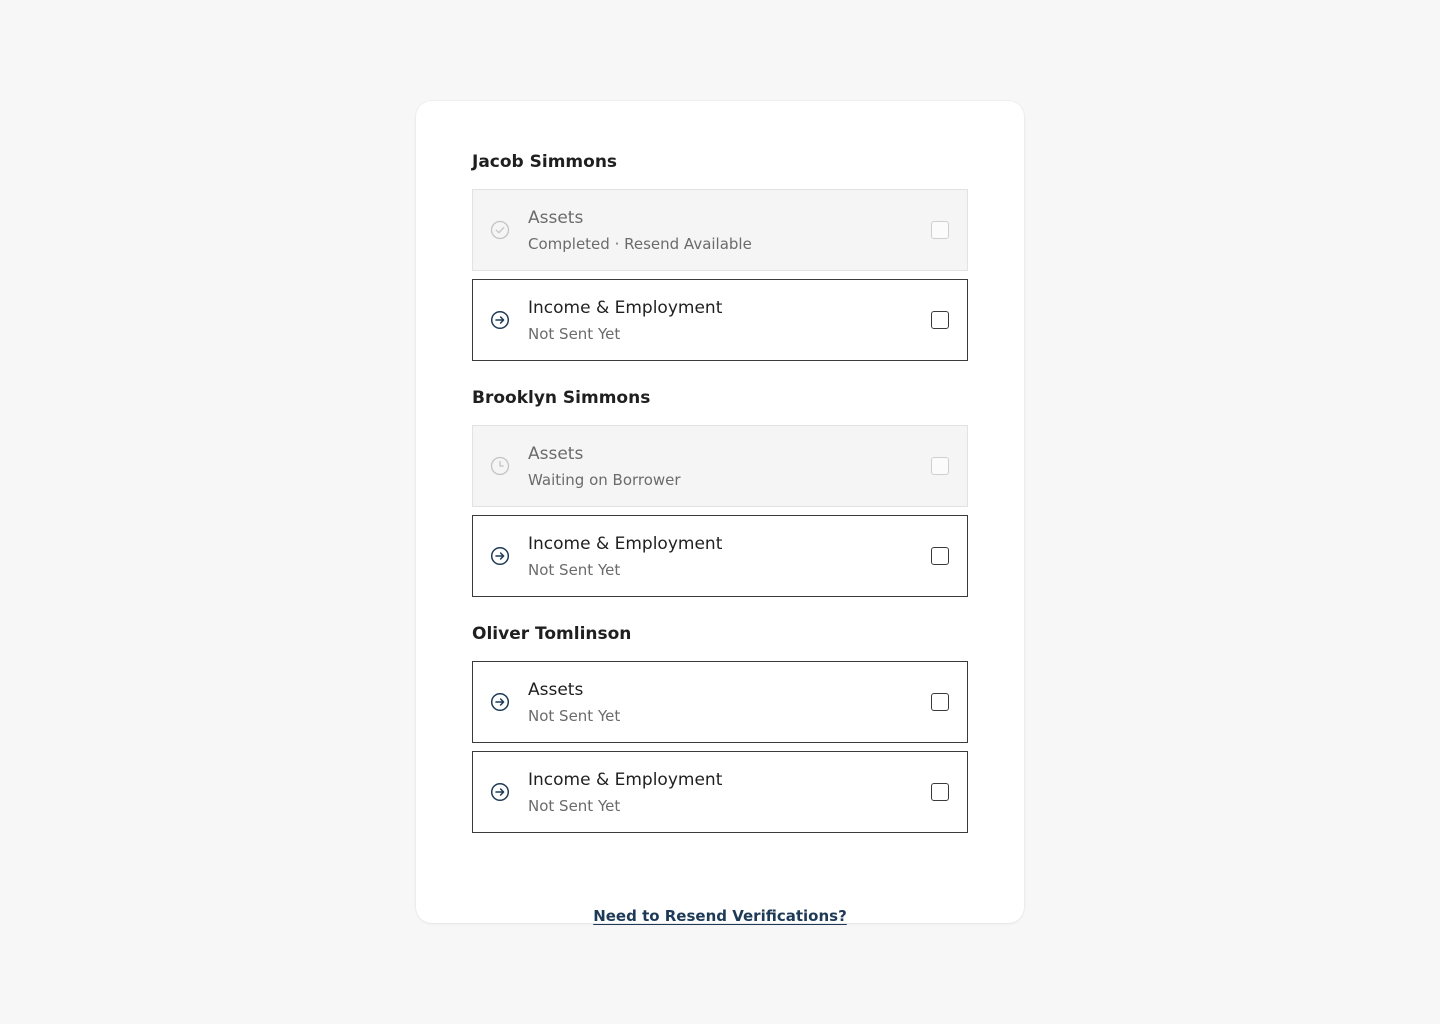  I want to click on resend-verifications-link: Need to Resend Verifications?, so click(720, 916).